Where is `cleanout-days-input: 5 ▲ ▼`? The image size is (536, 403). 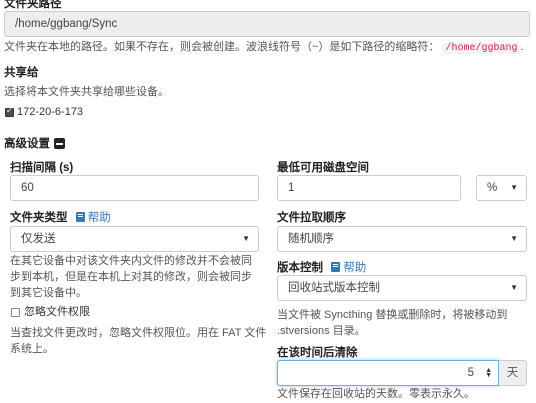
cleanout-days-input: 5 ▲ ▼ is located at coordinates (388, 373).